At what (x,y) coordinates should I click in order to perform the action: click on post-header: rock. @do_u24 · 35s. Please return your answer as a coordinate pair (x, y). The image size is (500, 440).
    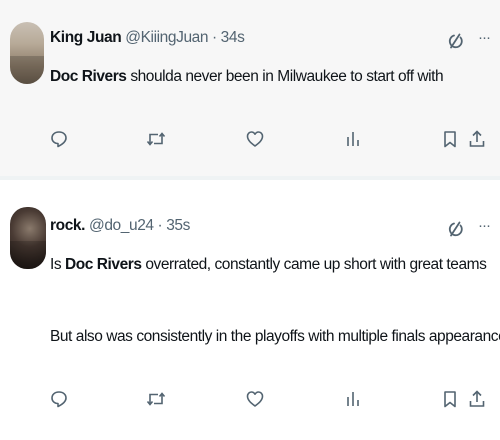
    Looking at the image, I should click on (120, 226).